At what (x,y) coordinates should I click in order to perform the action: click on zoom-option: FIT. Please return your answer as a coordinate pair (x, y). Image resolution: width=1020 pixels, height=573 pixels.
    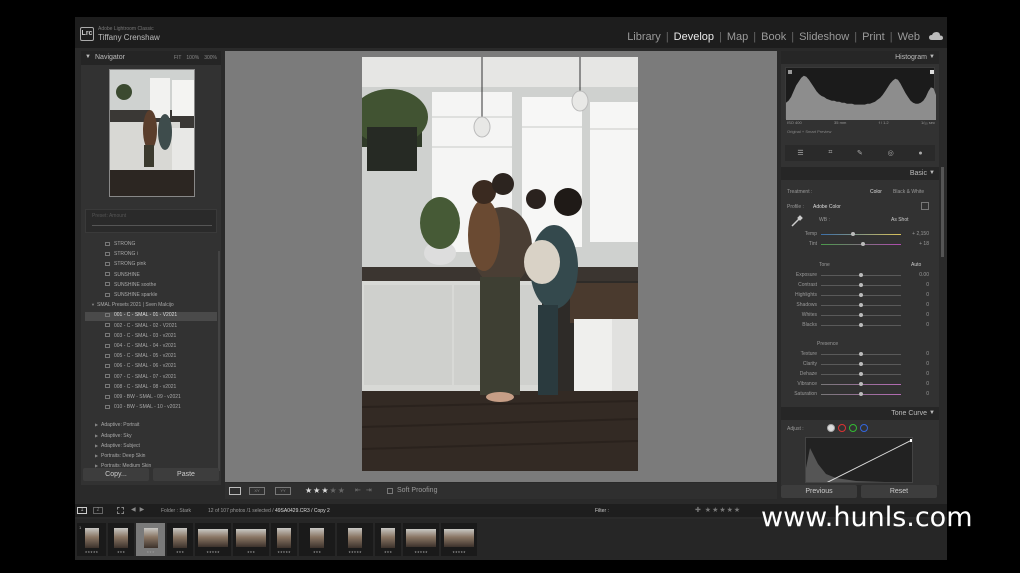
    Looking at the image, I should click on (178, 58).